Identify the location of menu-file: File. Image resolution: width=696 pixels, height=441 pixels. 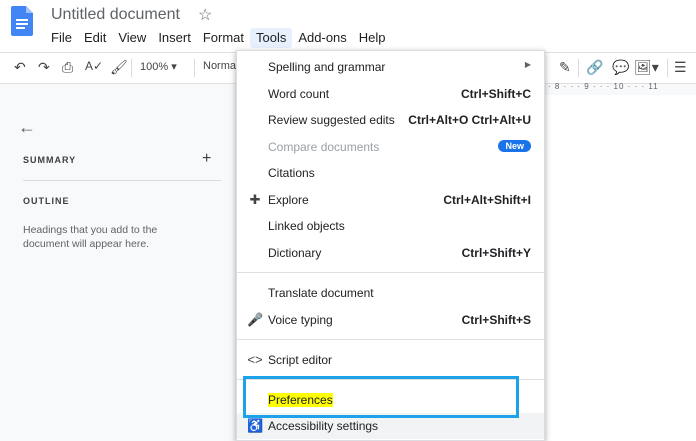
(61, 38).